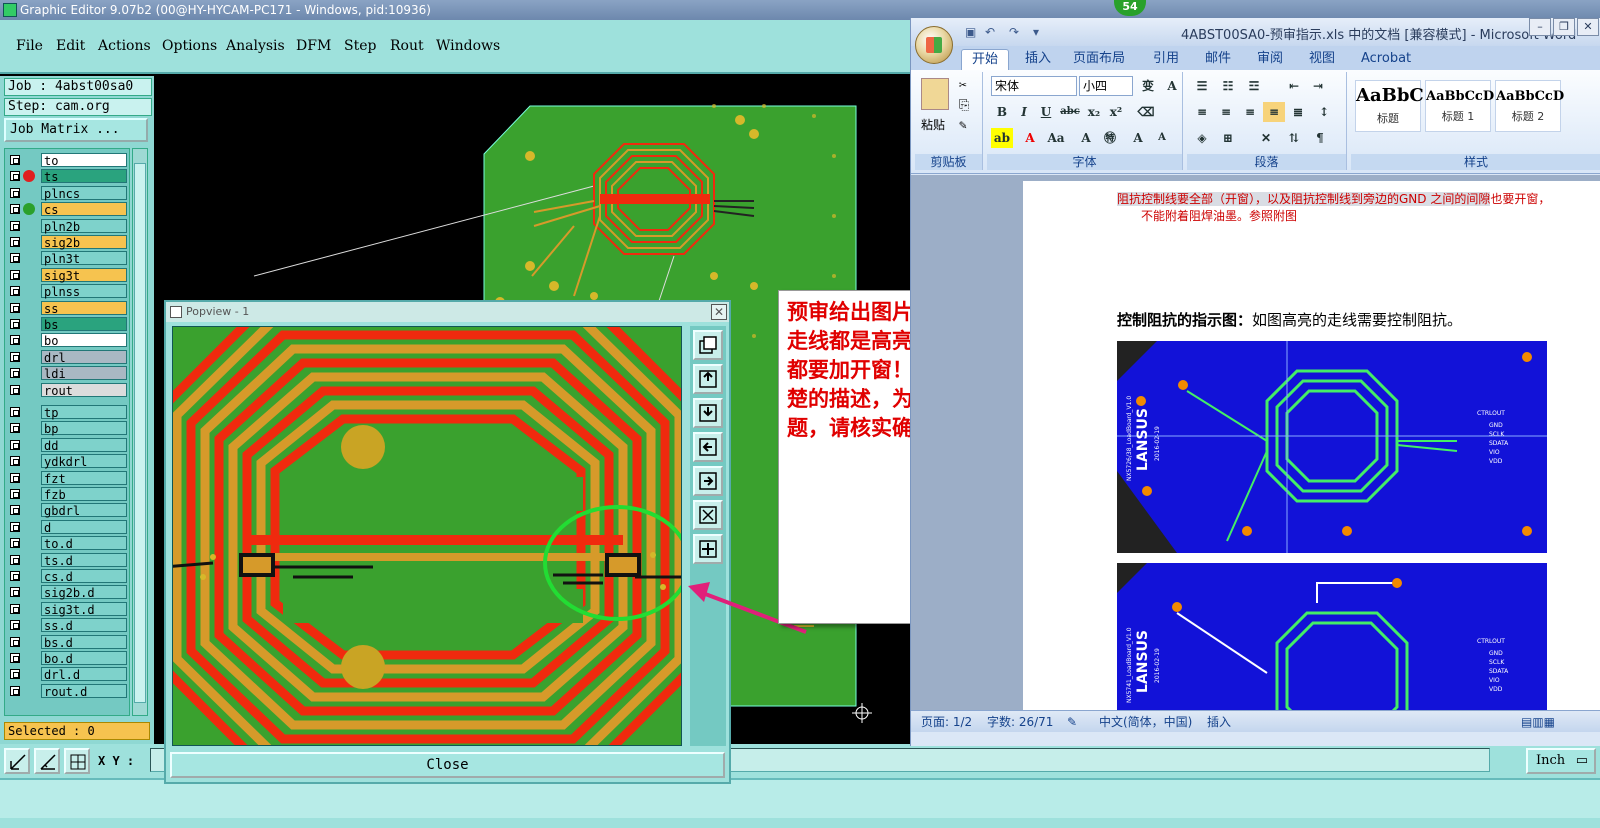 The height and width of the screenshot is (828, 1600). I want to click on status-page: 页面: 1/2, so click(946, 722).